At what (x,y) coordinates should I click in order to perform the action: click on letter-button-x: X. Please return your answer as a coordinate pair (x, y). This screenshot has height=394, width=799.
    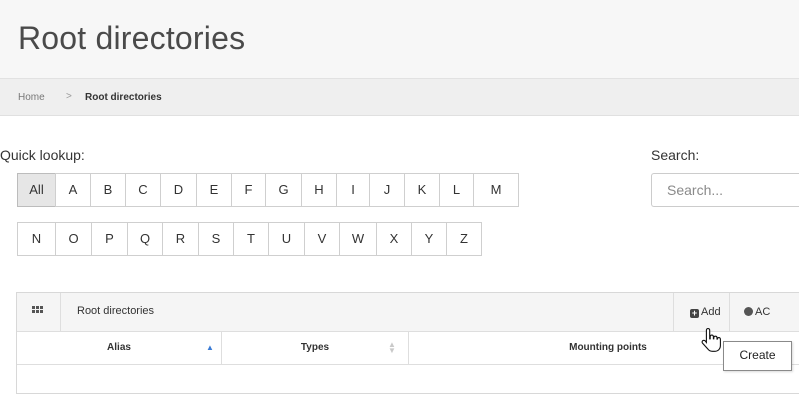
    Looking at the image, I should click on (394, 239).